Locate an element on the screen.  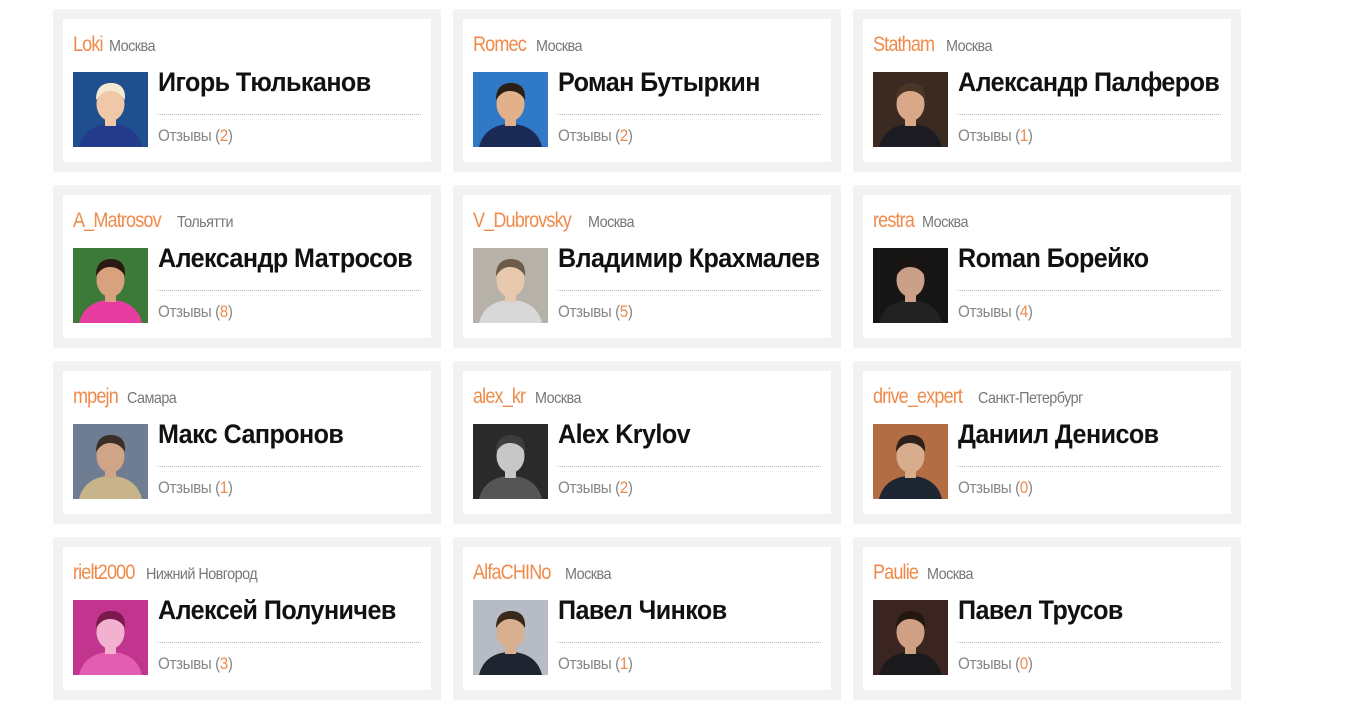
user-full-name: Игорь Тюльканов is located at coordinates (264, 82).